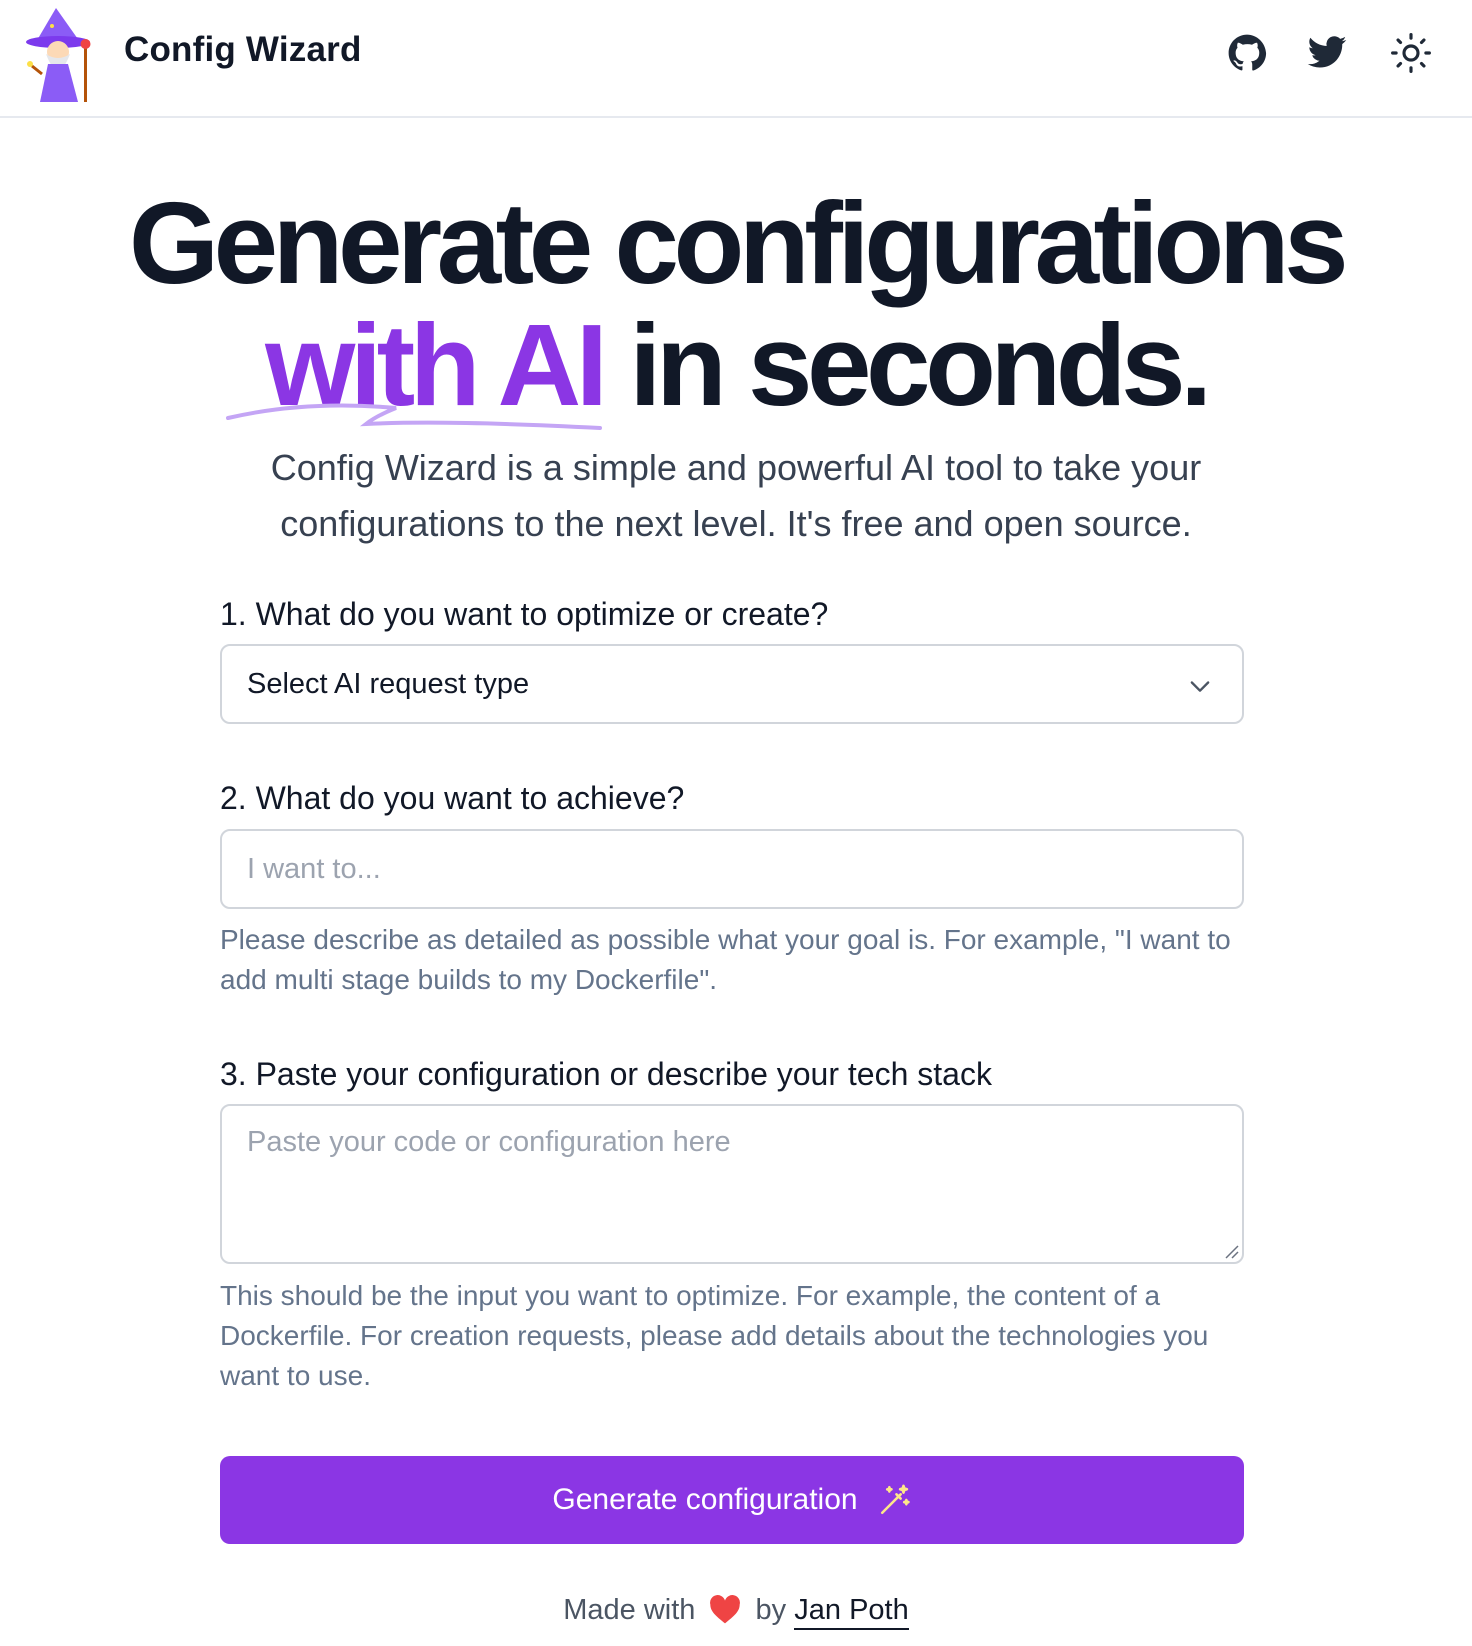  What do you see at coordinates (705, 1499) in the screenshot?
I see `generate-button-label: Generate configuration` at bounding box center [705, 1499].